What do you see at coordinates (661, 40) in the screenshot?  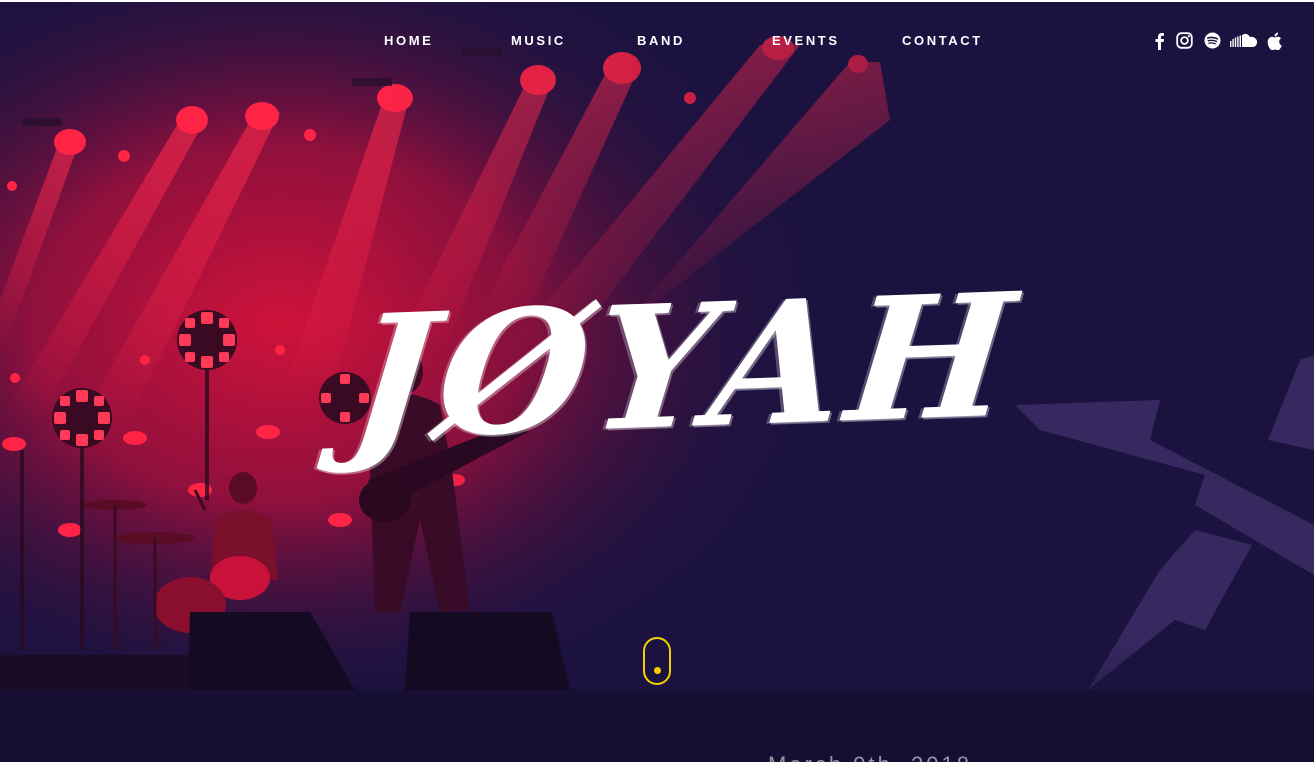 I see `nav-item-band: BAND` at bounding box center [661, 40].